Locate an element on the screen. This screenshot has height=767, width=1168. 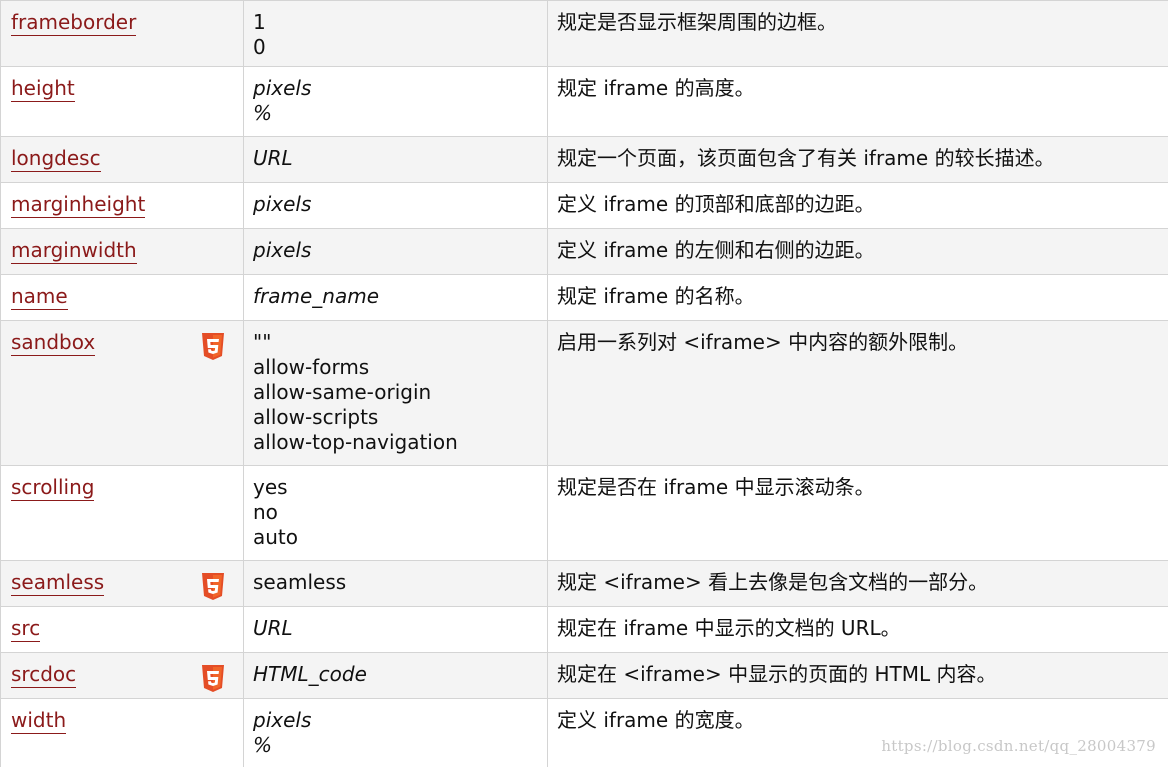
attribute-link-seamless: seamless is located at coordinates (58, 583).